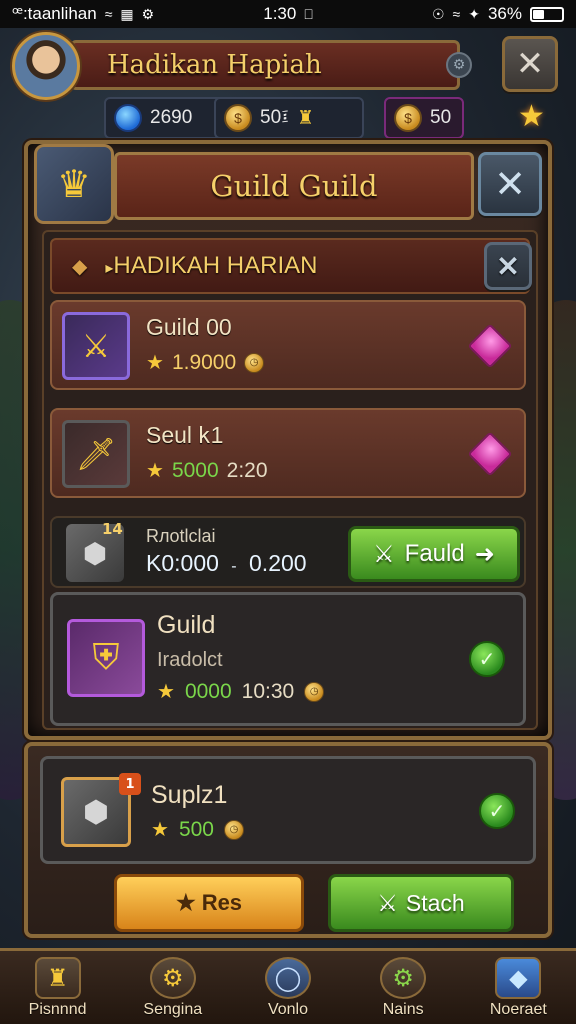 This screenshot has width=576, height=1024. I want to click on quest-reward: ★ 1.9000 ◷, so click(205, 362).